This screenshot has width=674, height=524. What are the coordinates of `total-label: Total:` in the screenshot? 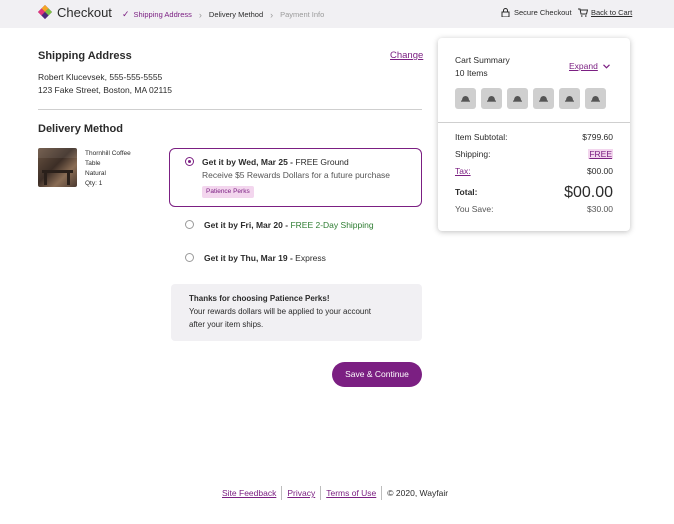 It's located at (466, 192).